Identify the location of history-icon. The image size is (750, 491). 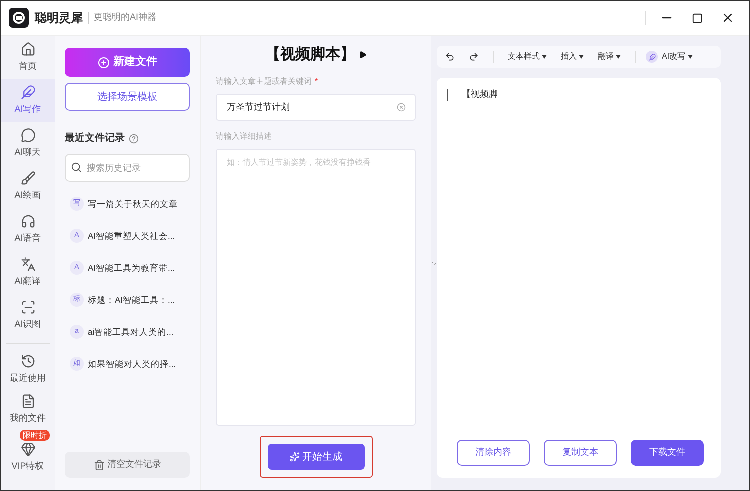
(28, 362).